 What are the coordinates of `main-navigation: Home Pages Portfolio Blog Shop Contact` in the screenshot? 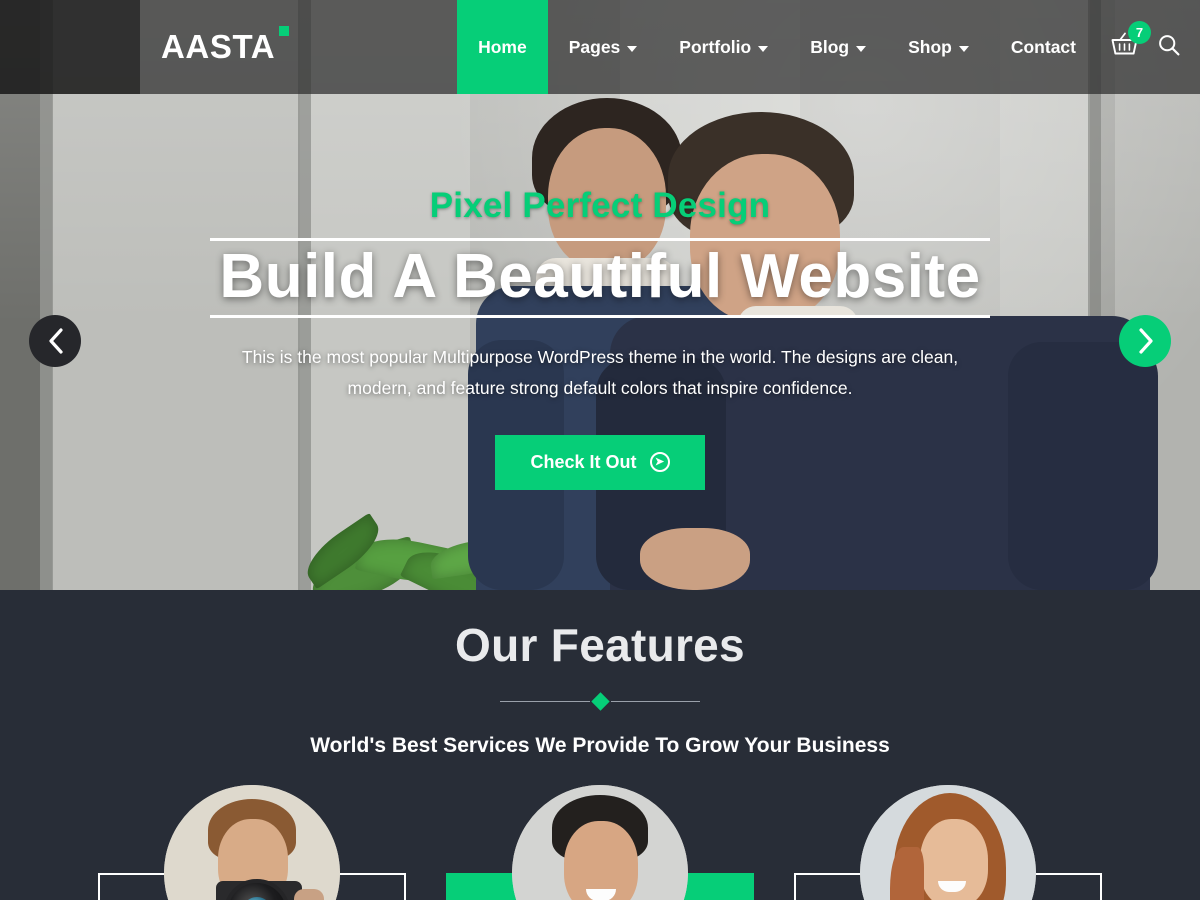 It's located at (777, 47).